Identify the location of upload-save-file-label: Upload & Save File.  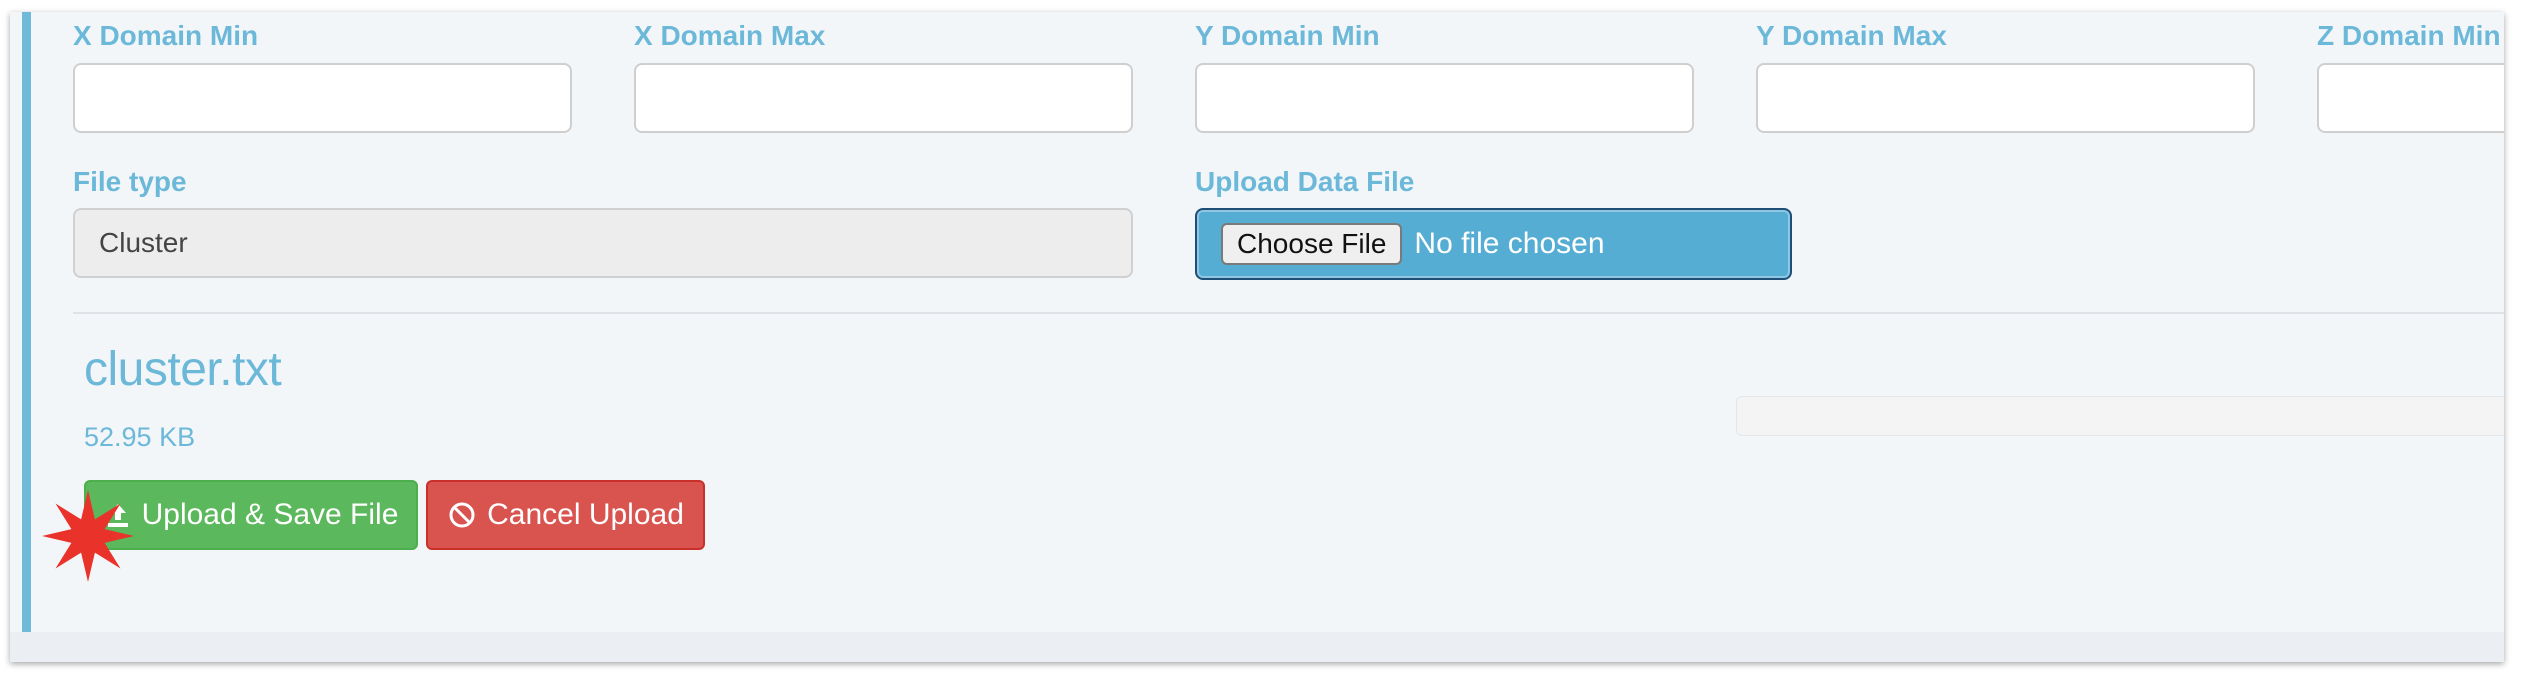
(270, 514).